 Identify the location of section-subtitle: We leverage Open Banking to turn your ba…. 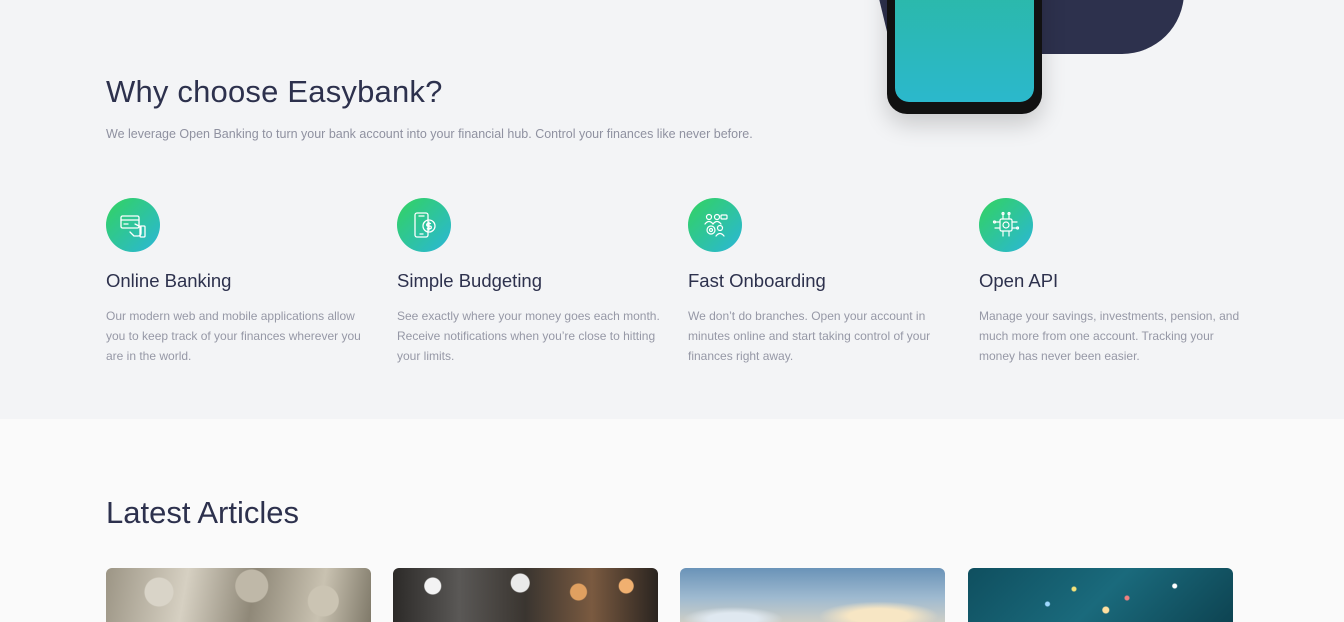
(429, 134).